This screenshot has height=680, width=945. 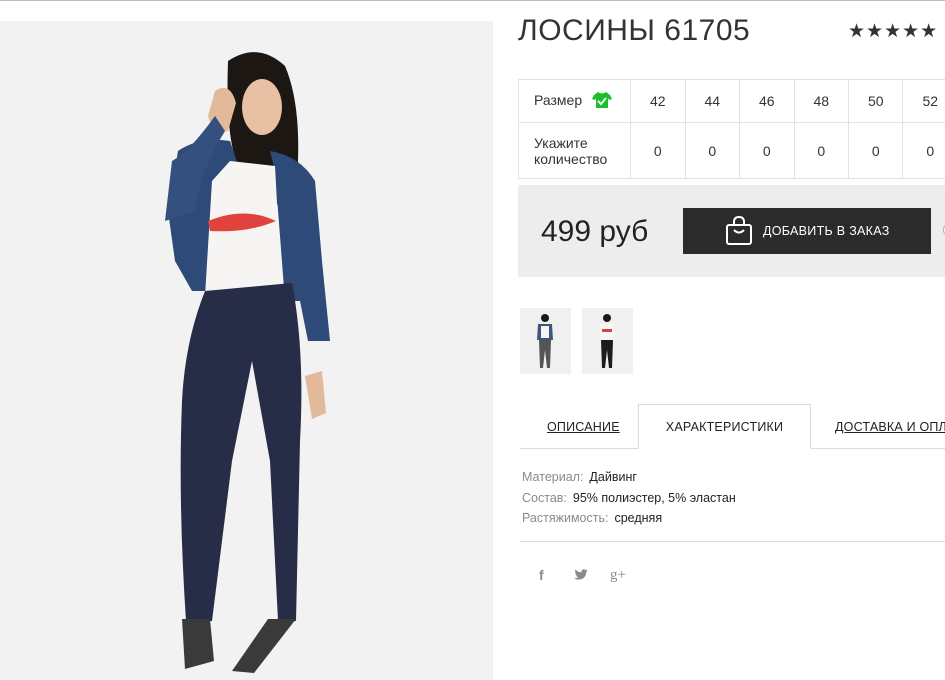 I want to click on price-box: 499 руб ДОБАВИТЬ В ЗАКАЗ, so click(x=731, y=231).